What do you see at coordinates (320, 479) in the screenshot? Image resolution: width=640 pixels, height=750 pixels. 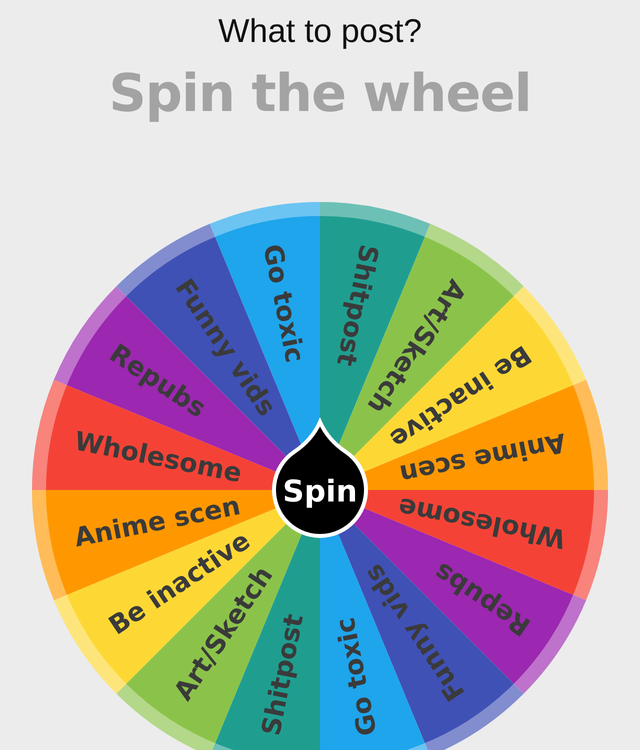 I see `spin-button: Spin` at bounding box center [320, 479].